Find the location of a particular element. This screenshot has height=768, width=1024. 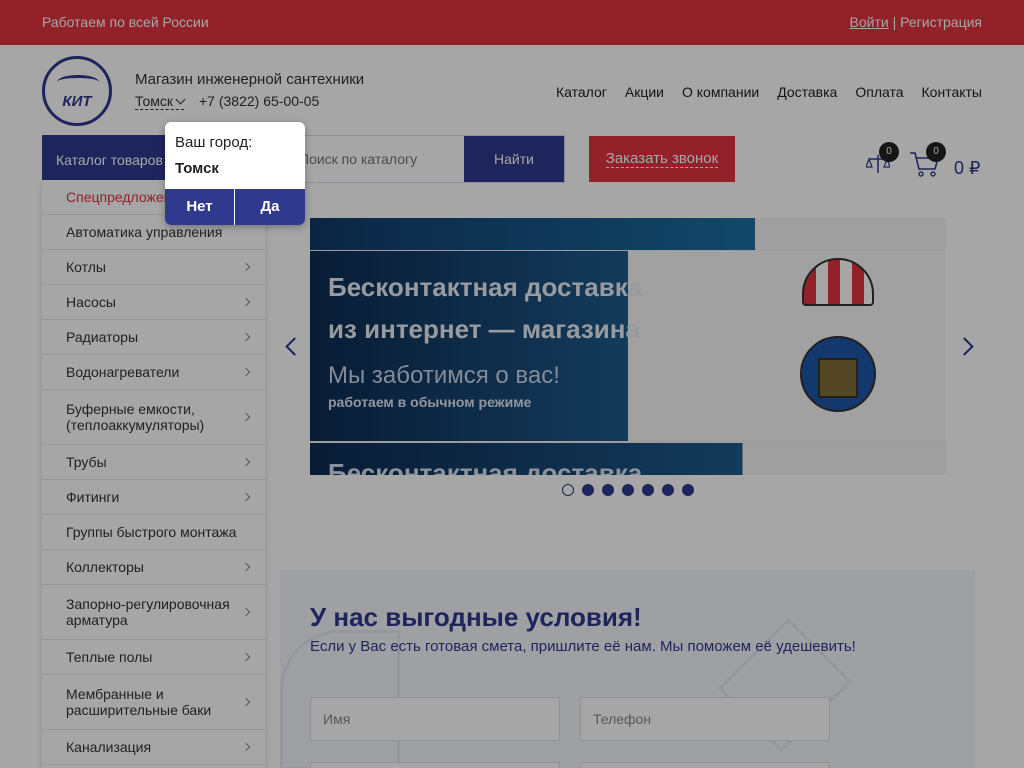

detected-city: Томск is located at coordinates (197, 168).